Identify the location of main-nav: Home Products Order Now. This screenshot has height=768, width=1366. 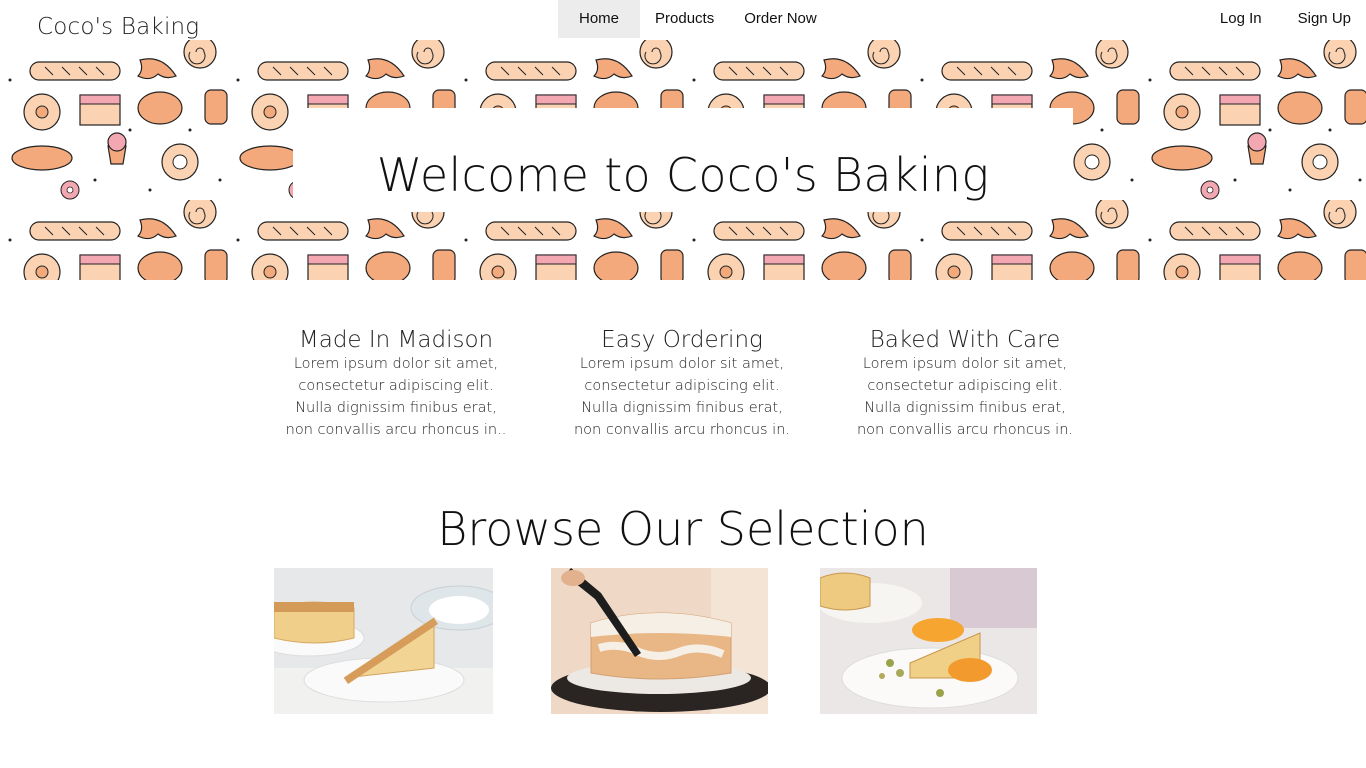
(695, 19).